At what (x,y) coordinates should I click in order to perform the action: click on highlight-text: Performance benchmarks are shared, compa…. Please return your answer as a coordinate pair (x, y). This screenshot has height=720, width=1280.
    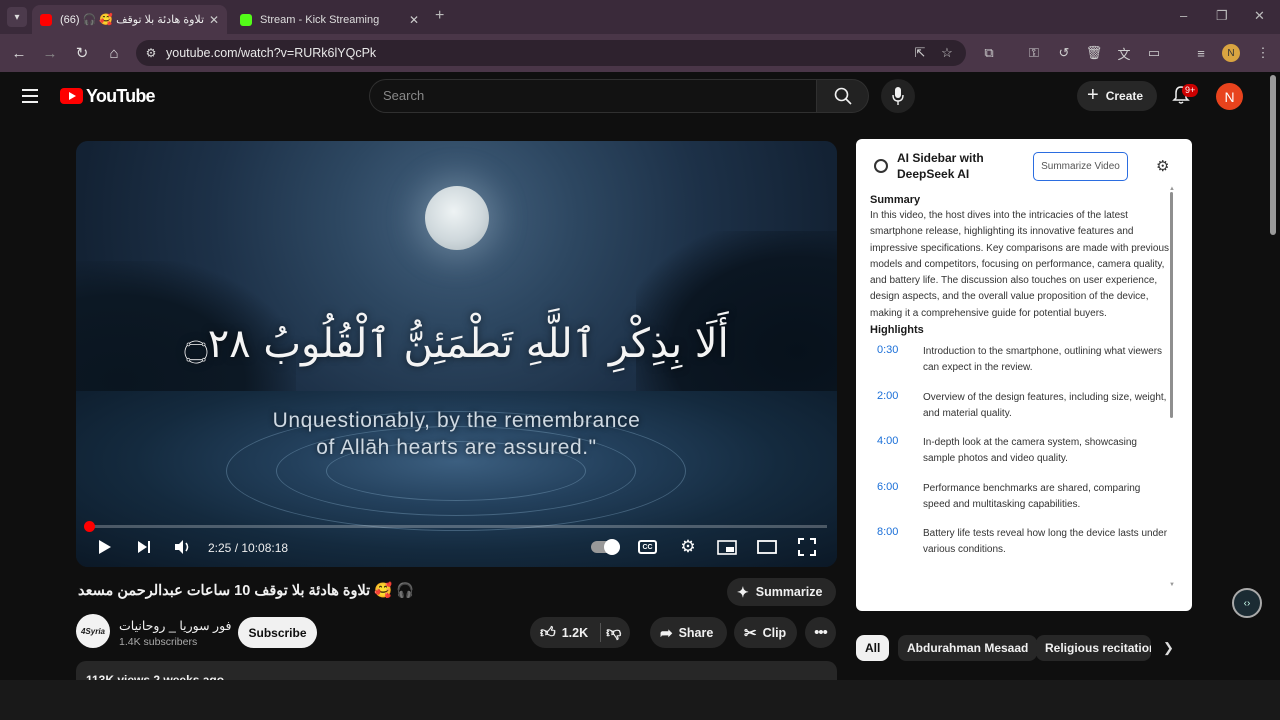
    Looking at the image, I should click on (1032, 496).